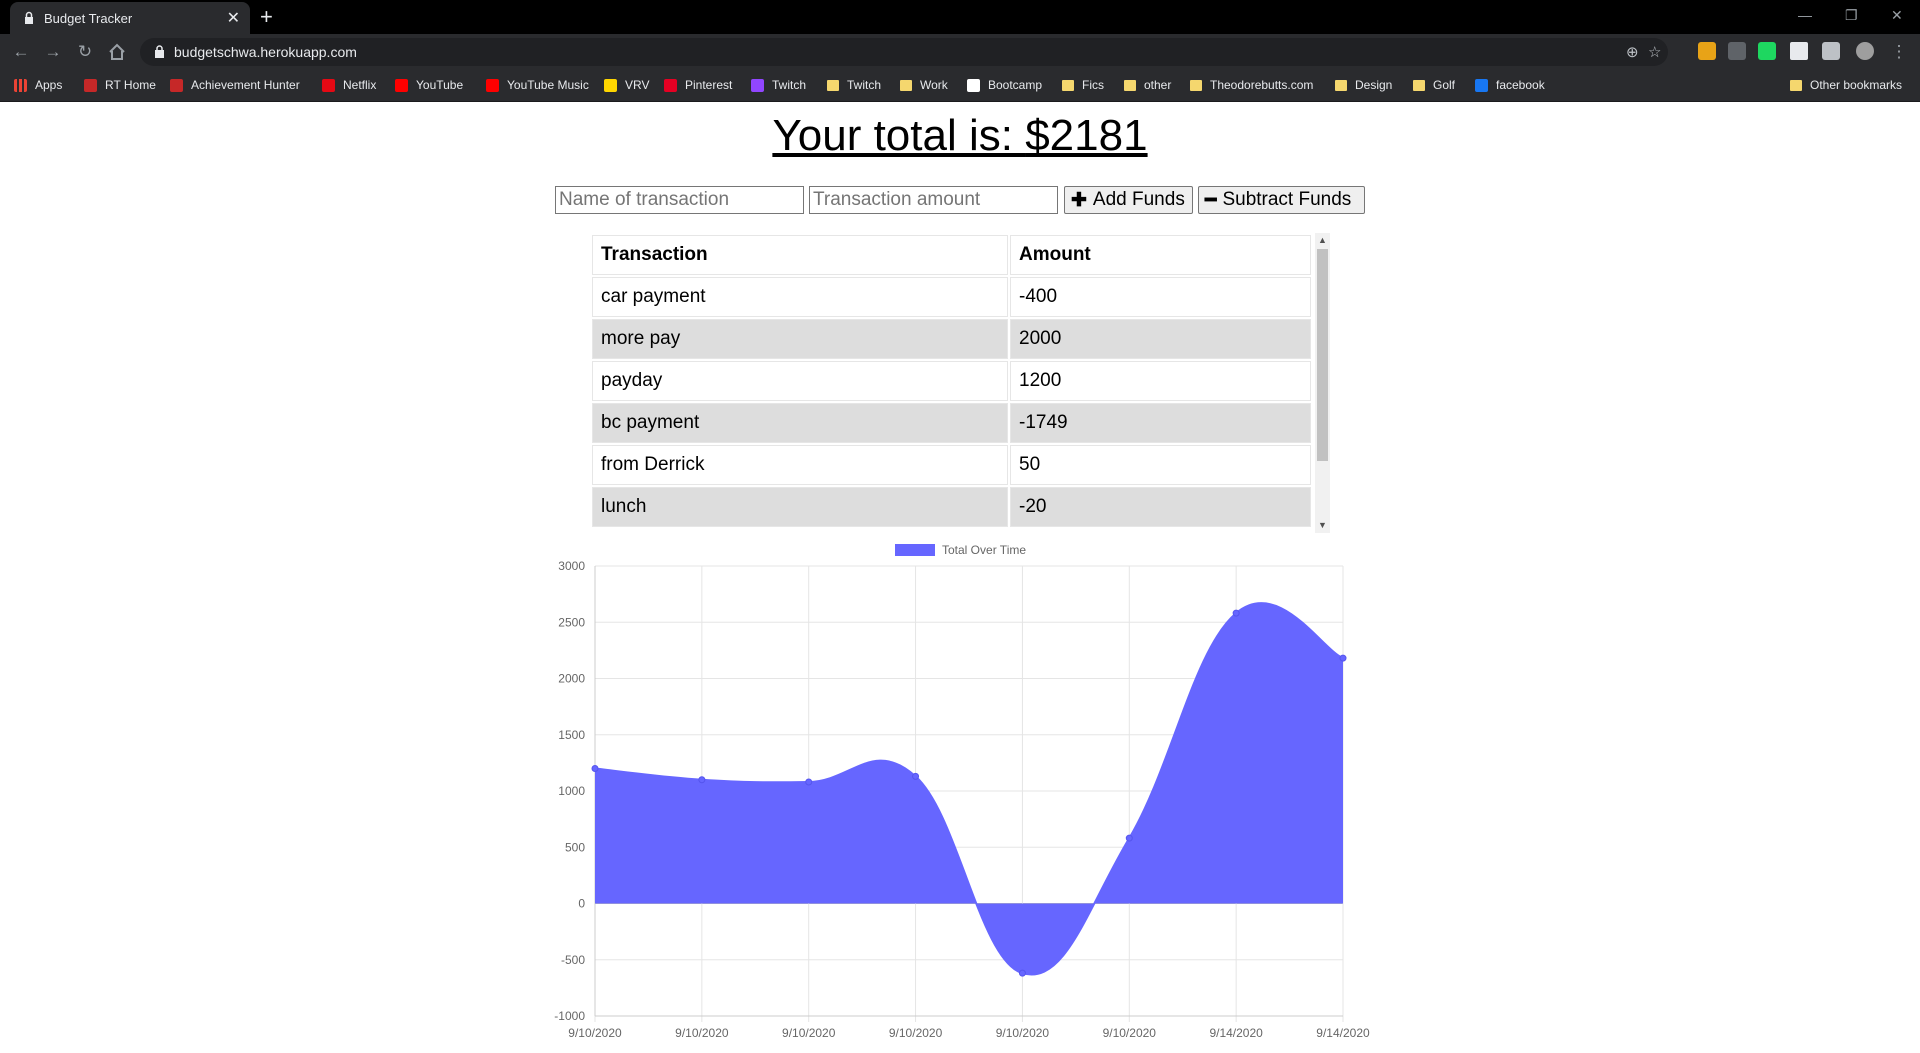 This screenshot has width=1920, height=1053. Describe the element at coordinates (1281, 200) in the screenshot. I see `subtract-funds-button: ━ Subtract Funds` at that location.